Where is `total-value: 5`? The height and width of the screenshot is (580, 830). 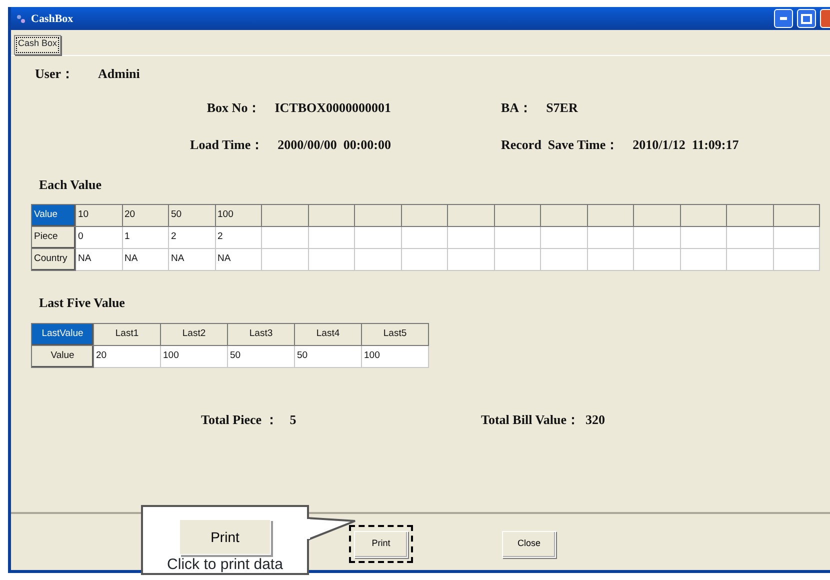
total-value: 5 is located at coordinates (293, 419).